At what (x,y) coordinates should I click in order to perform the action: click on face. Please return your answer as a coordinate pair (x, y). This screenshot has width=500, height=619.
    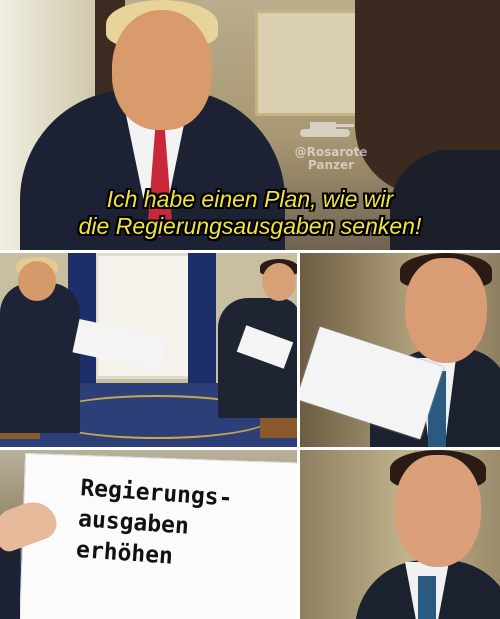
    Looking at the image, I should click on (162, 70).